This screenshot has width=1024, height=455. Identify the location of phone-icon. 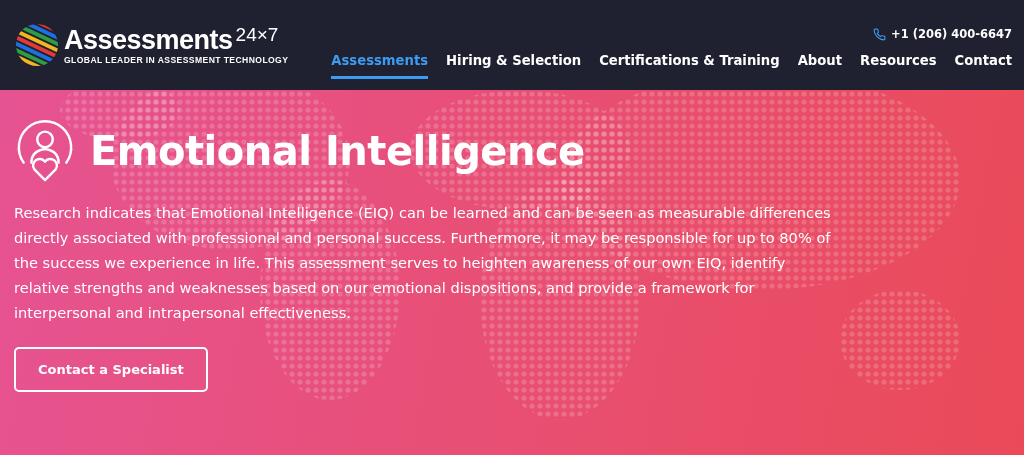
(880, 34).